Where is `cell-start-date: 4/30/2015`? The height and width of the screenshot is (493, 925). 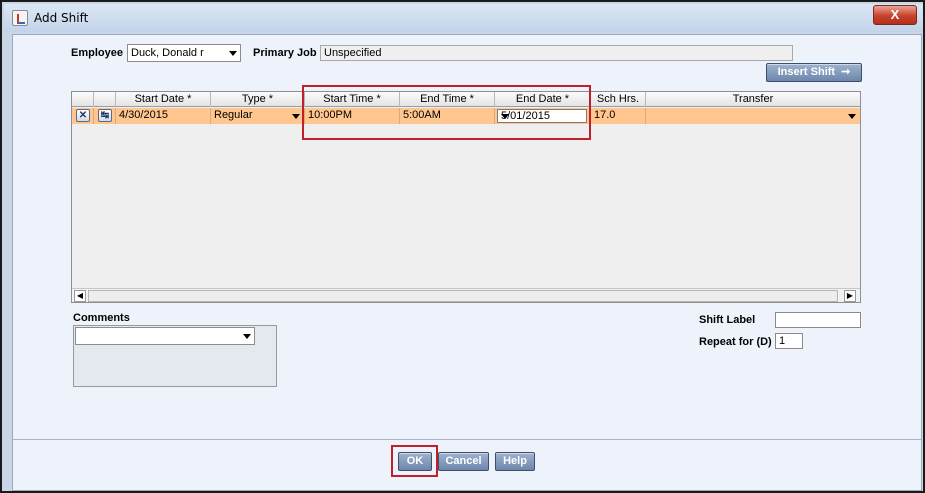 cell-start-date: 4/30/2015 is located at coordinates (163, 116).